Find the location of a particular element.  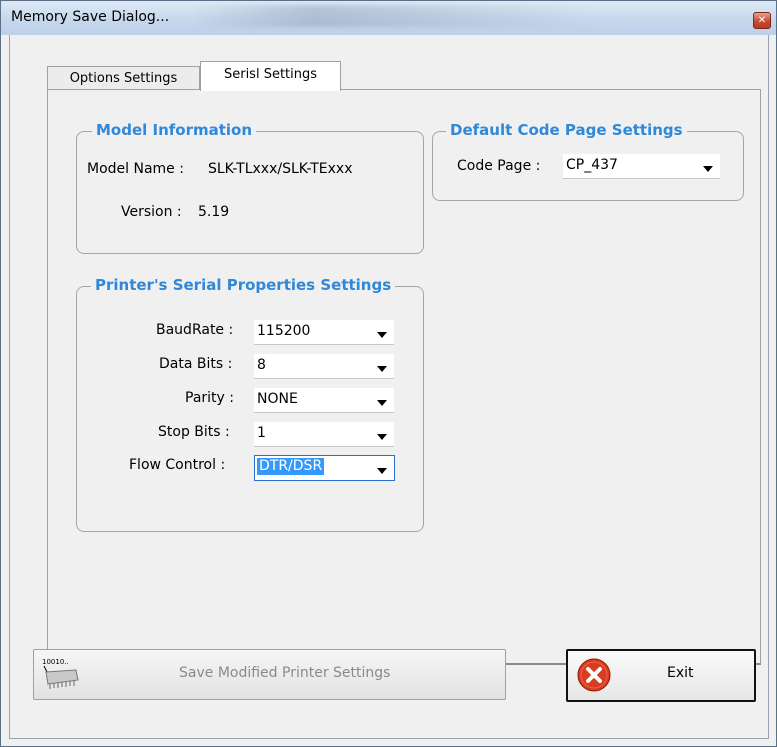

close-icon: ✕ is located at coordinates (762, 20).